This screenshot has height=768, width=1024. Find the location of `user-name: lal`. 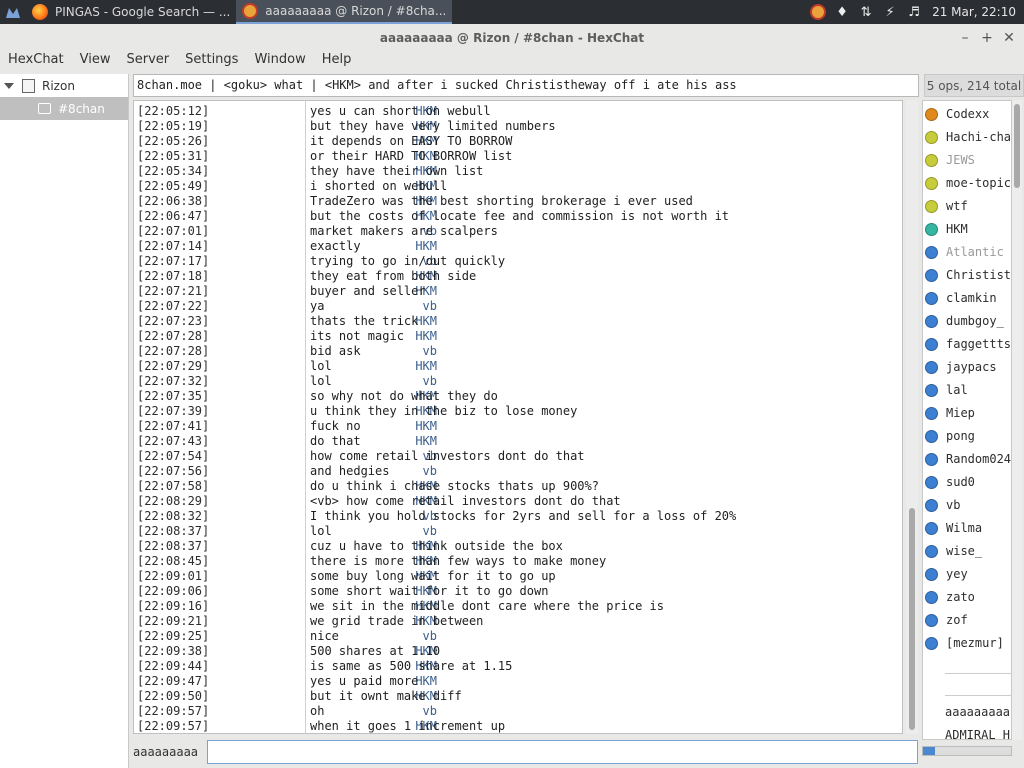

user-name: lal is located at coordinates (957, 390).